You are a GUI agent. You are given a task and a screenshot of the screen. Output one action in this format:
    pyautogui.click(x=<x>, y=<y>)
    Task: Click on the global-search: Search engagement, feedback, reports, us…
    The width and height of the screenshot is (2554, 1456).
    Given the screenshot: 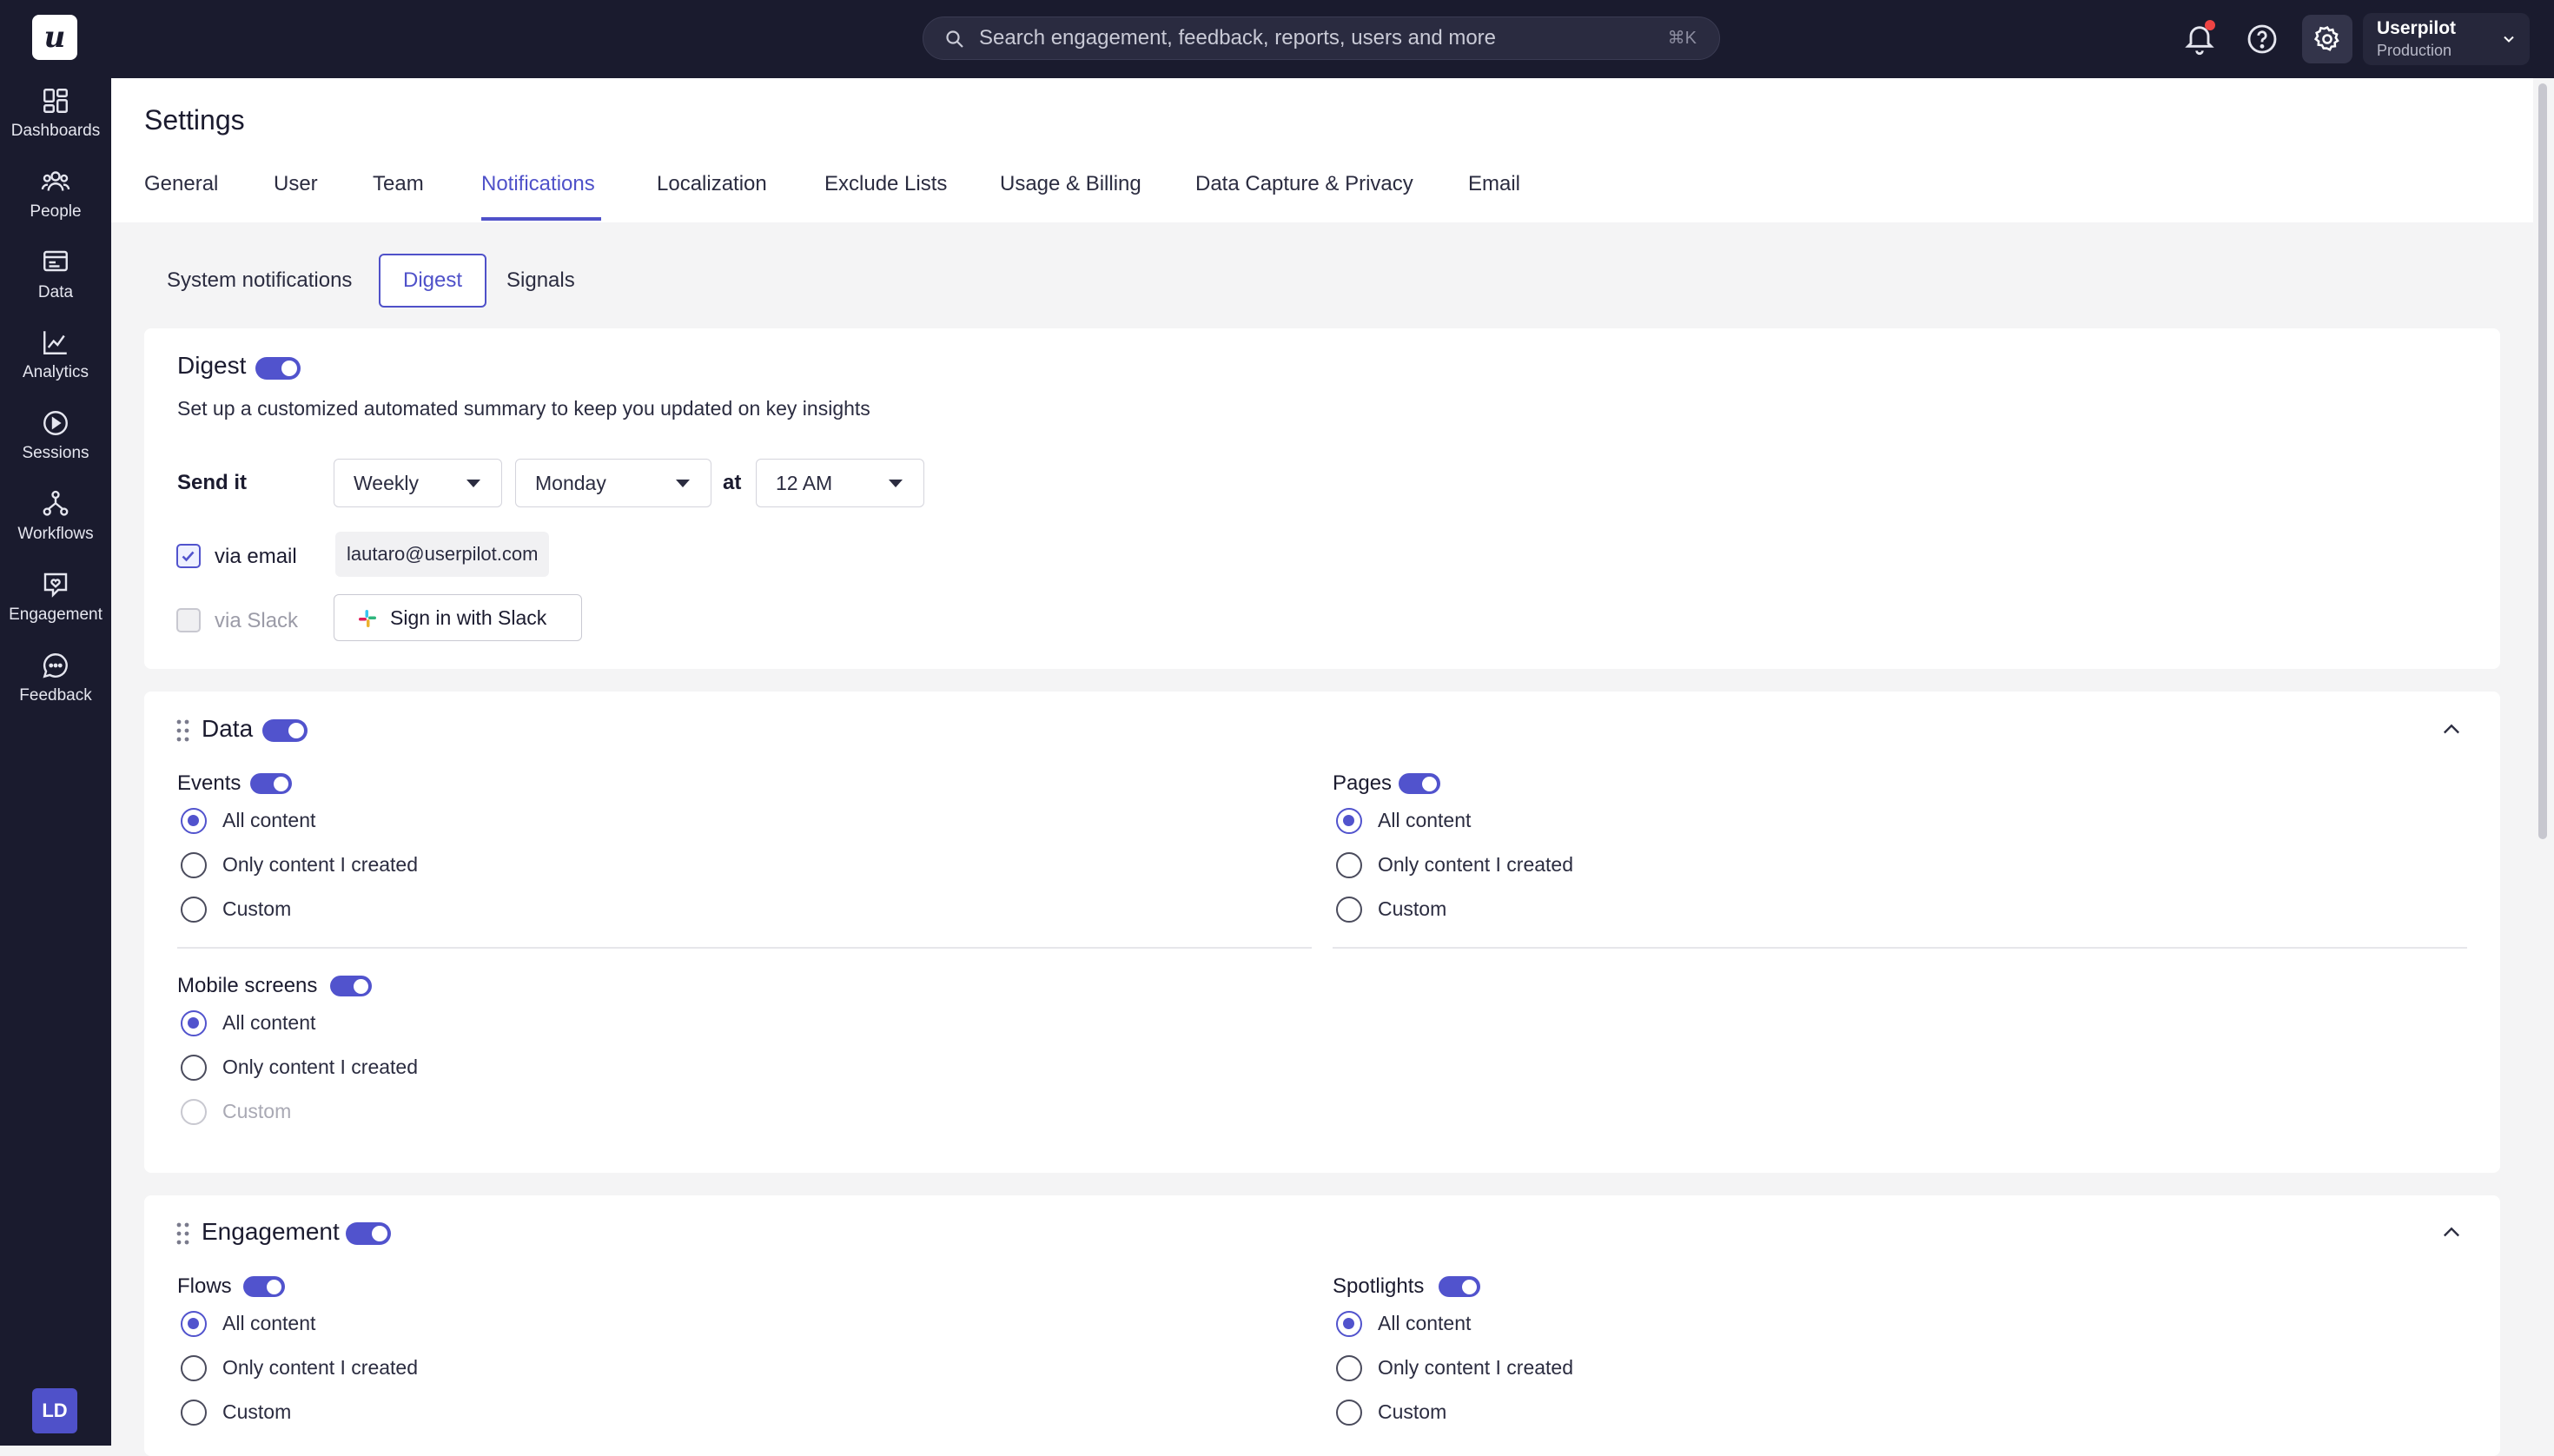 What is the action you would take?
    pyautogui.click(x=1322, y=38)
    